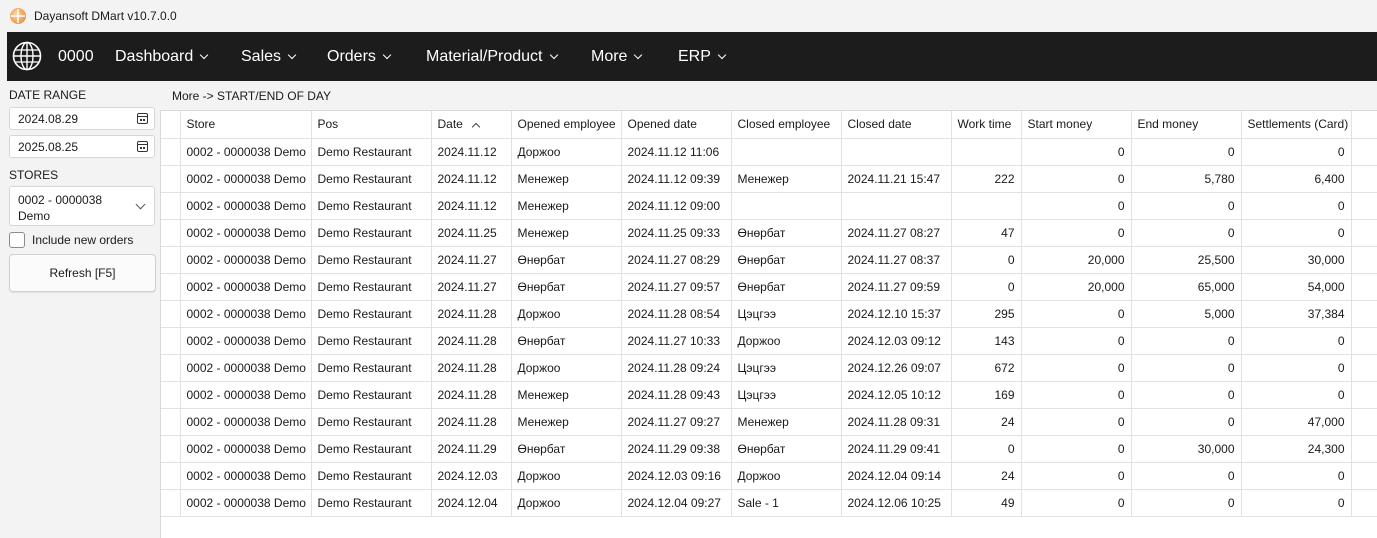 Image resolution: width=1377 pixels, height=538 pixels. Describe the element at coordinates (896, 422) in the screenshot. I see `table-cell: 2024.11.28 09:31` at that location.